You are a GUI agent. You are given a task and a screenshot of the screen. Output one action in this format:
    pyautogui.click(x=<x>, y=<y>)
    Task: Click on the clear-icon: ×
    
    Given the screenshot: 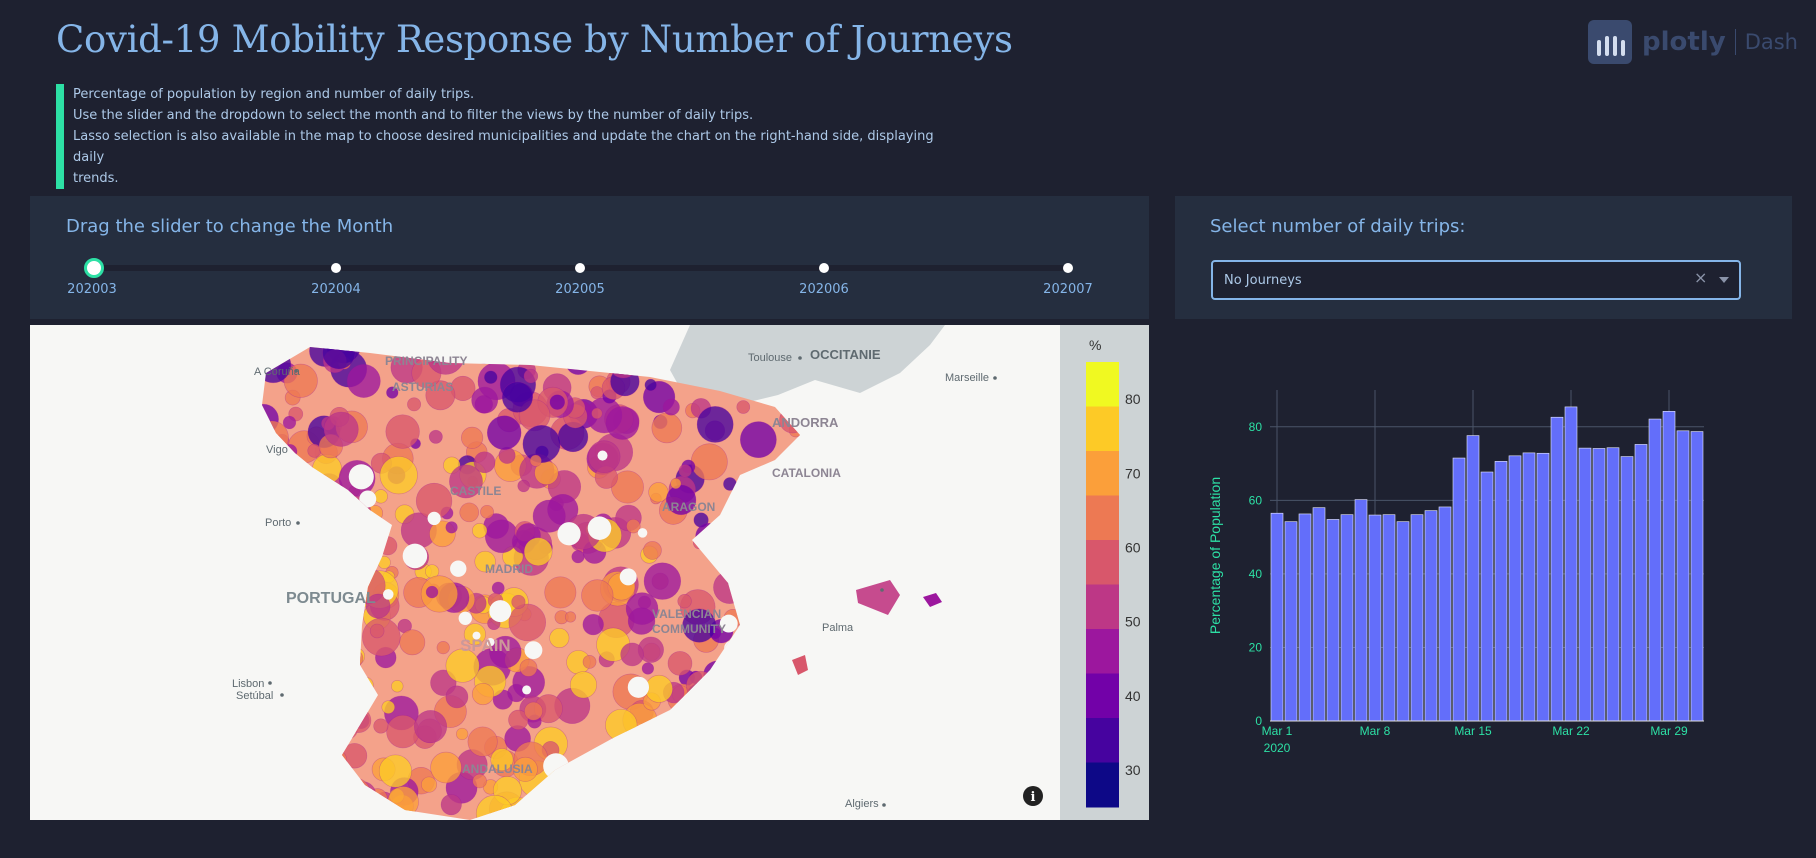 What is the action you would take?
    pyautogui.click(x=1700, y=277)
    